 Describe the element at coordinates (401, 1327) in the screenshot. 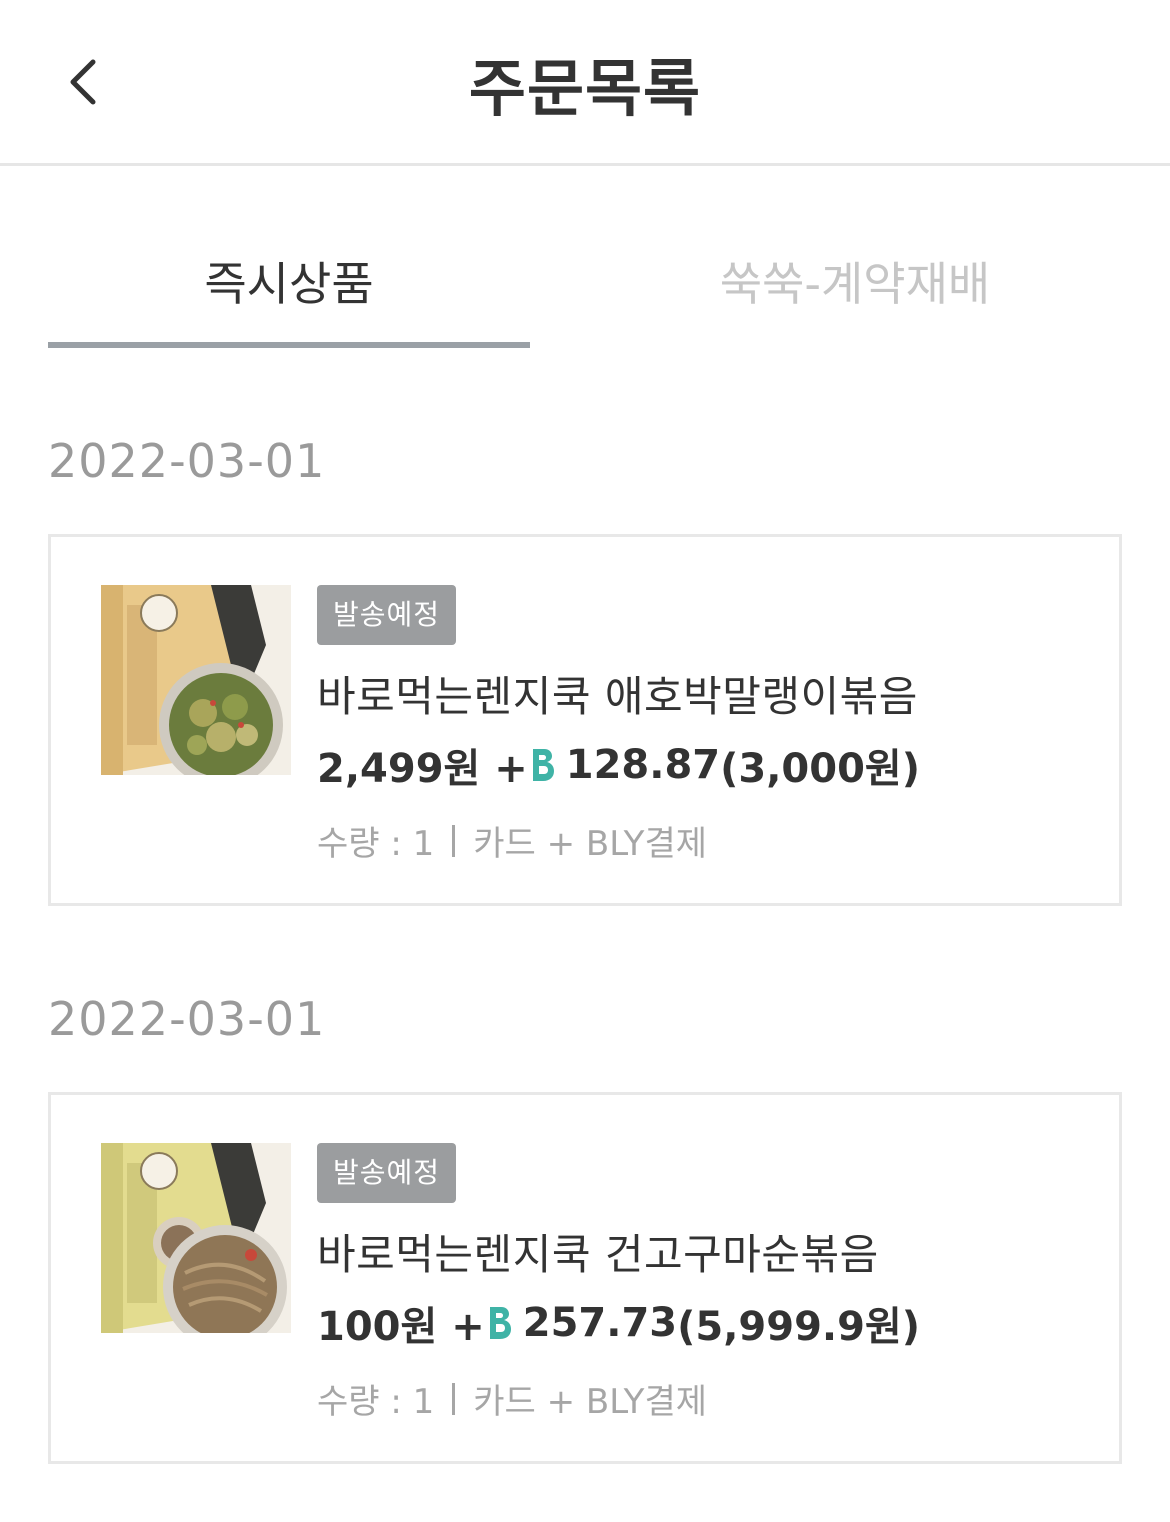

I see `price-krw: 100원 +` at that location.